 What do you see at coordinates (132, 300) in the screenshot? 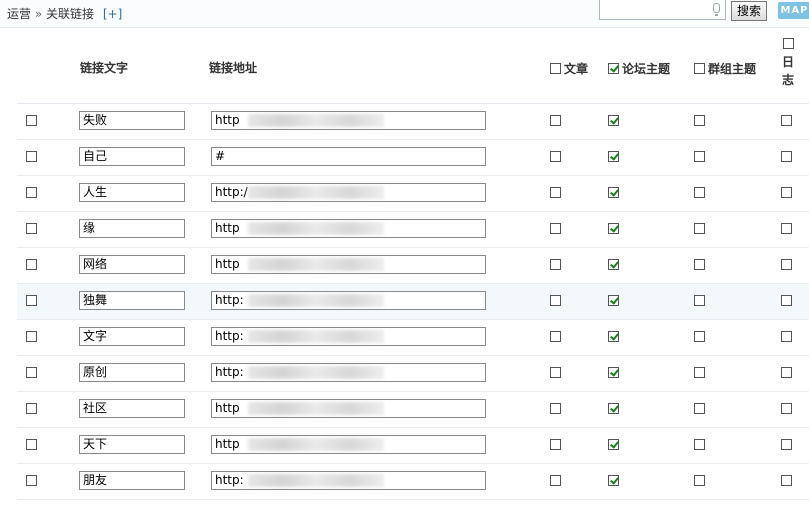
I see `link-text-input: 独舞` at bounding box center [132, 300].